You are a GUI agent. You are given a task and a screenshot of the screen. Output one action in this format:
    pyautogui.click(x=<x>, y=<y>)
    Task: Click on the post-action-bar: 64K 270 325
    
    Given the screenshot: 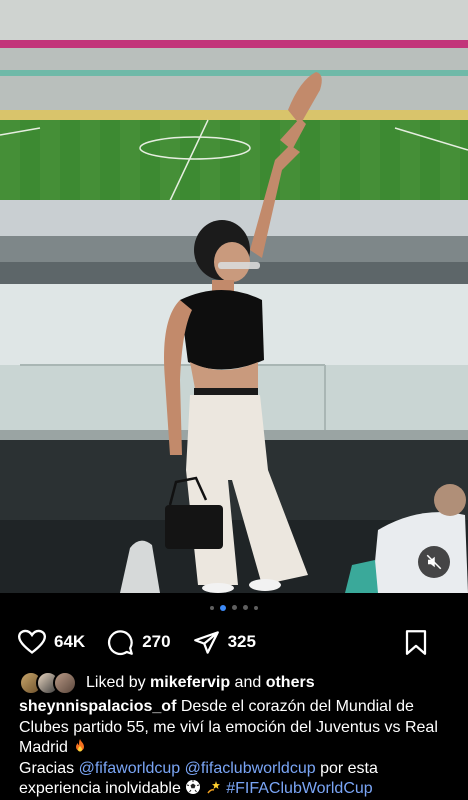 What is the action you would take?
    pyautogui.click(x=234, y=642)
    